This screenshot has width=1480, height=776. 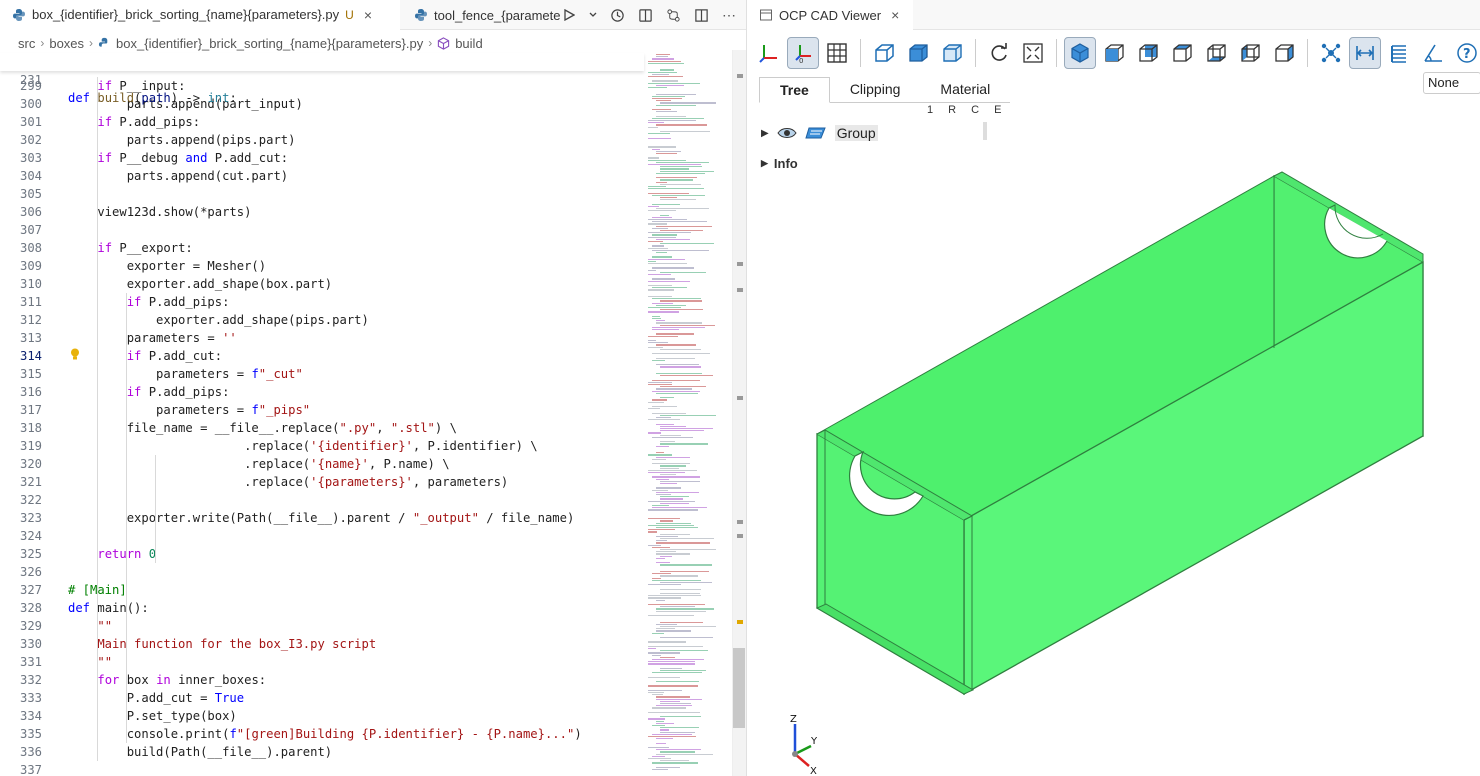 I want to click on run-icon, so click(x=569, y=15).